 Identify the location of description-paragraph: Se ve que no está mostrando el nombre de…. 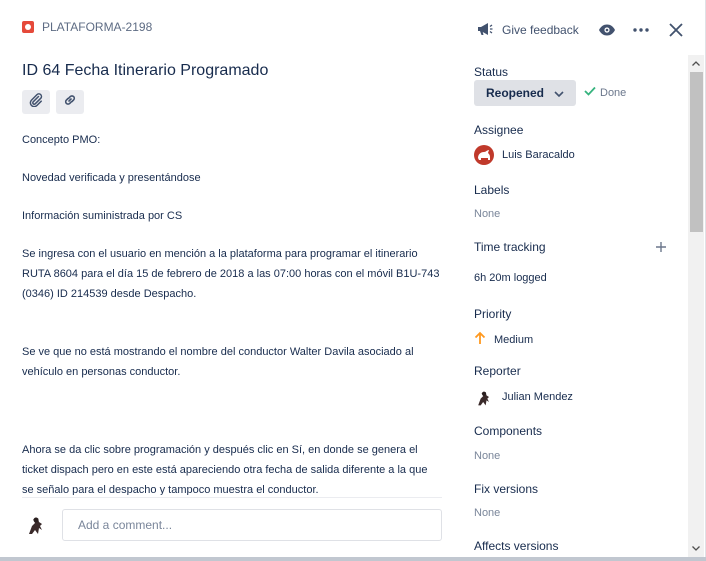
(218, 362).